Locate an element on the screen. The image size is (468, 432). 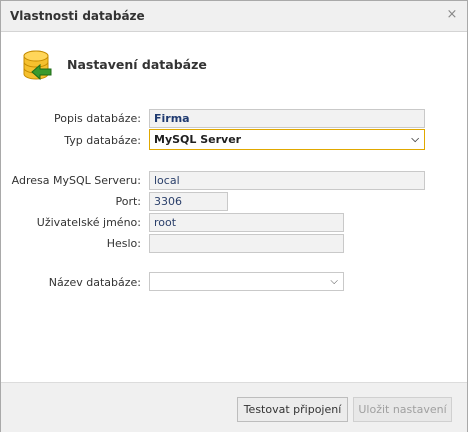
password-field is located at coordinates (246, 243).